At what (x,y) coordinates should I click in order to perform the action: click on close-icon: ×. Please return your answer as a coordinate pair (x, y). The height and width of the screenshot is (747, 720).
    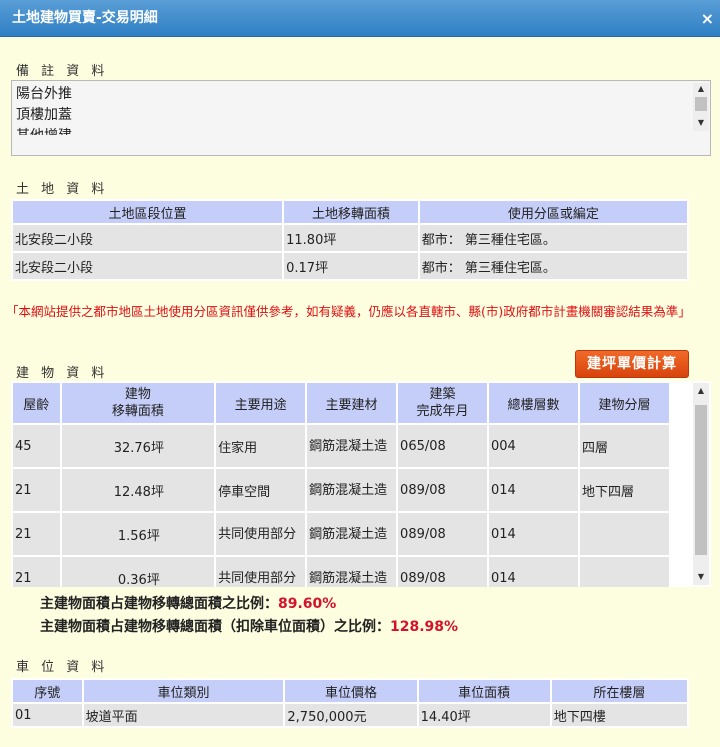
    Looking at the image, I should click on (707, 18).